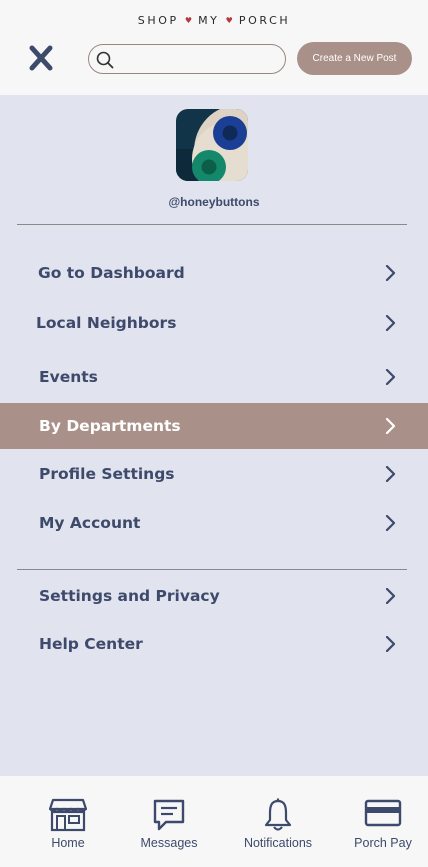 The width and height of the screenshot is (428, 867). I want to click on menu-item-label: Help Center, so click(91, 644).